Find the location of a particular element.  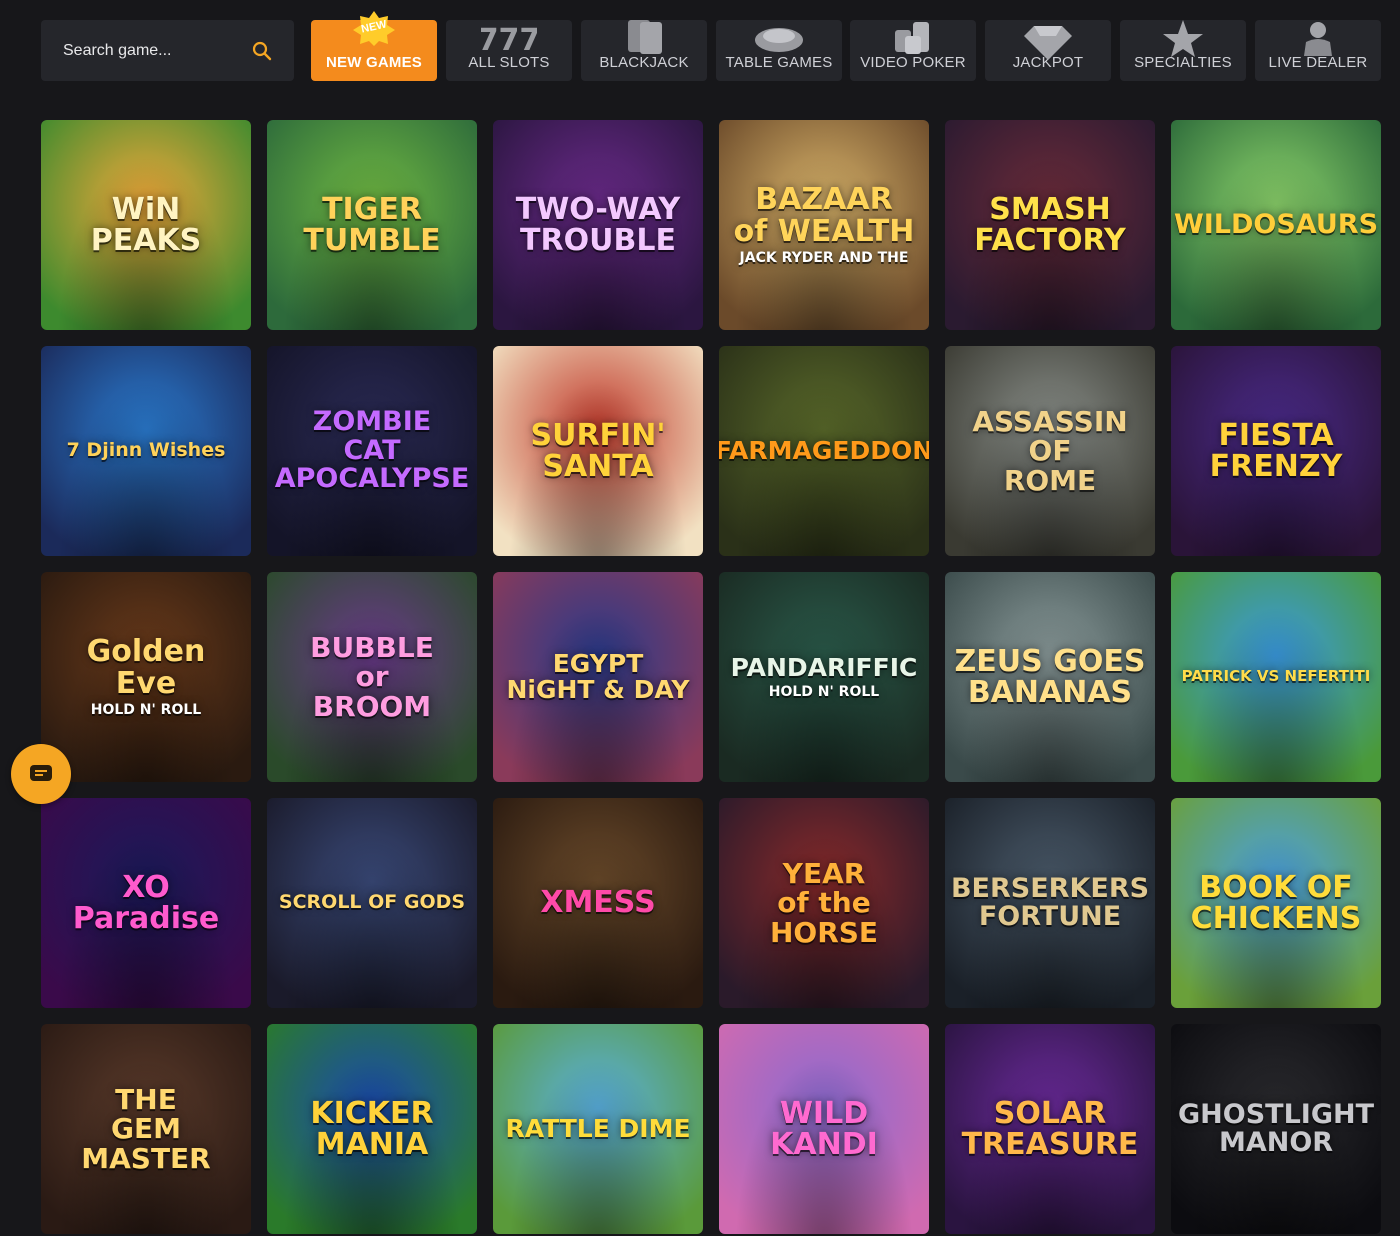

game-title: FARMAGEDDON is located at coordinates (824, 450).